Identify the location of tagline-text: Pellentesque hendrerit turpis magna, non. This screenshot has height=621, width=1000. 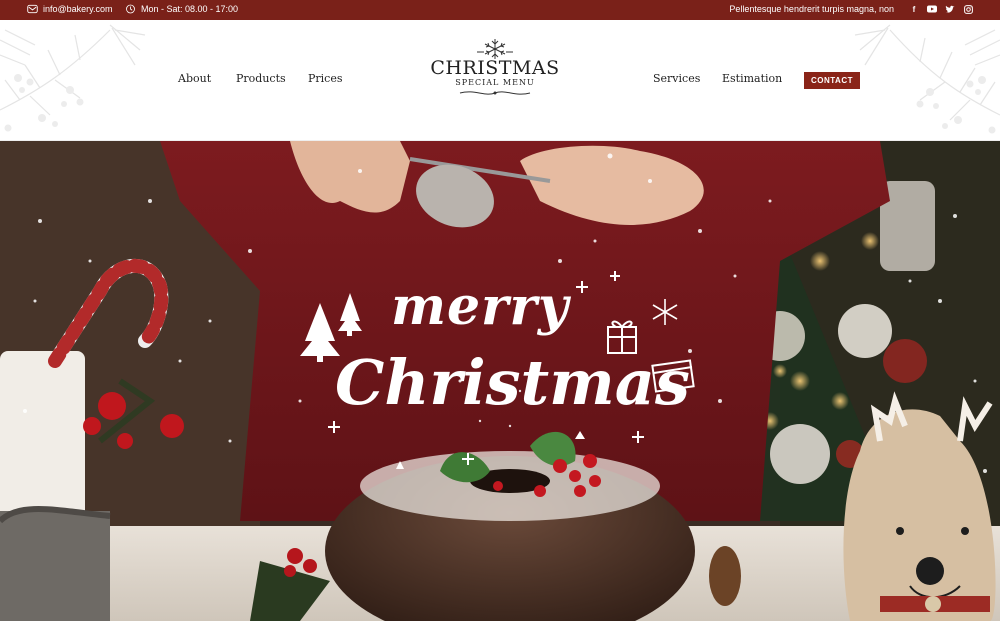
(811, 9).